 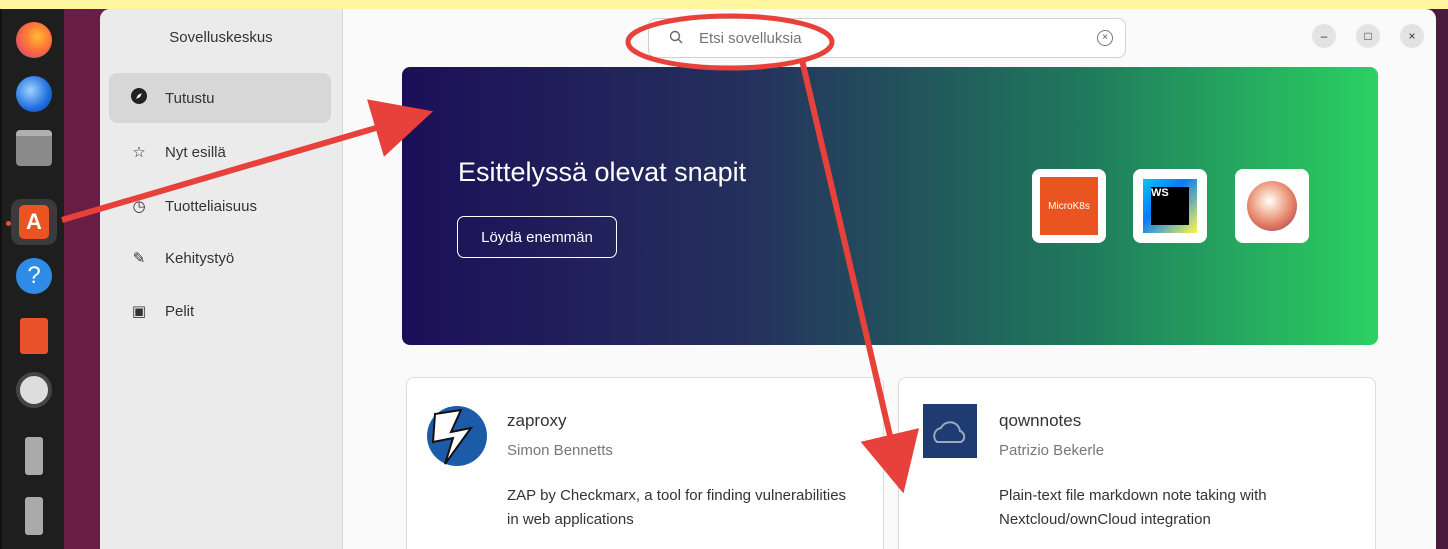 I want to click on qownnotes-icon, so click(x=950, y=431).